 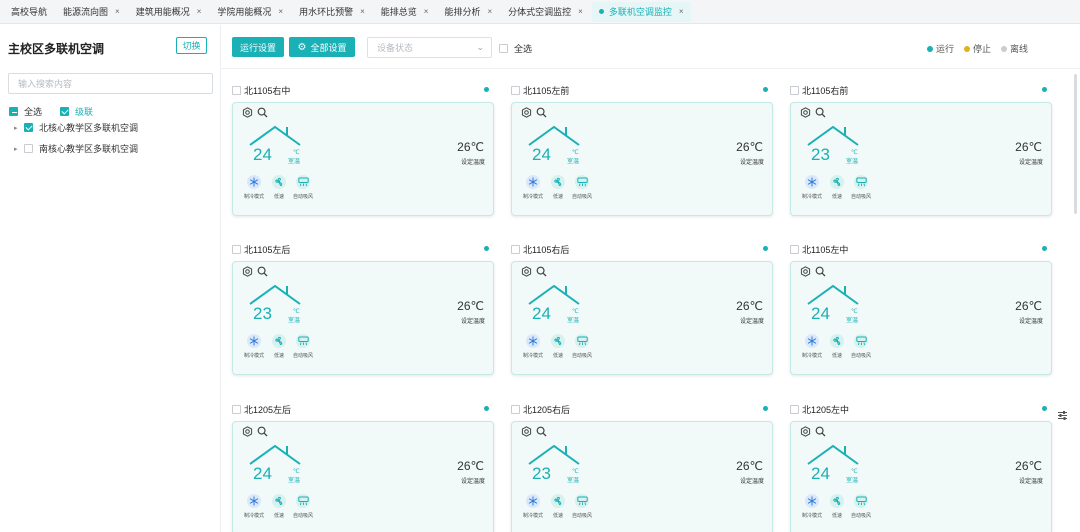 What do you see at coordinates (191, 45) in the screenshot?
I see `switch-button: 切换` at bounding box center [191, 45].